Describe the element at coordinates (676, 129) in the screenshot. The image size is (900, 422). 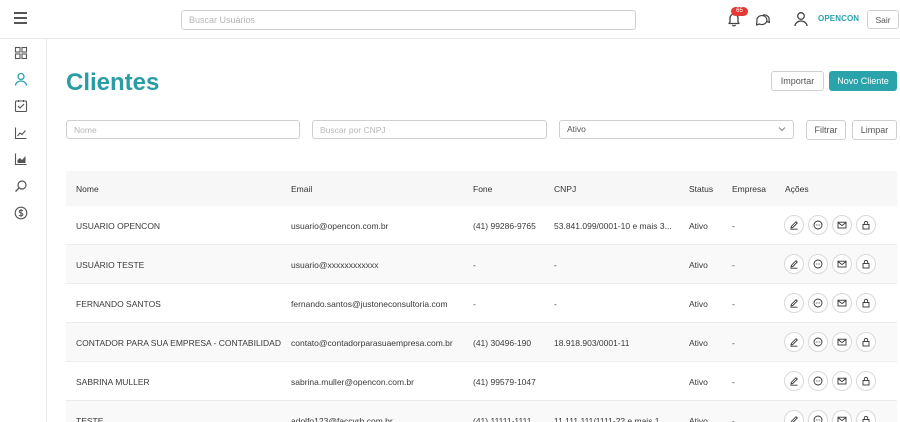
I see `status-select: Ativo` at that location.